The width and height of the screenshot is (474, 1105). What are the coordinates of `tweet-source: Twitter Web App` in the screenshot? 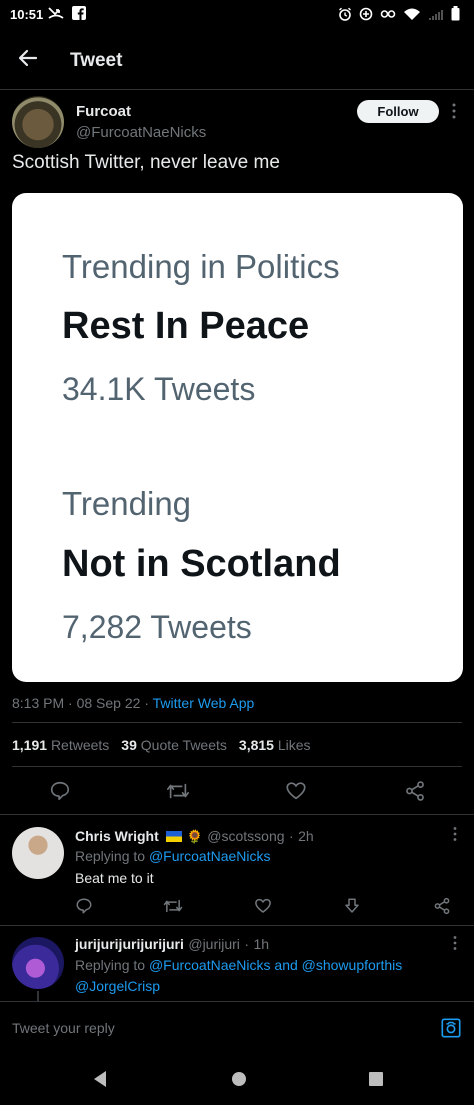 It's located at (204, 703).